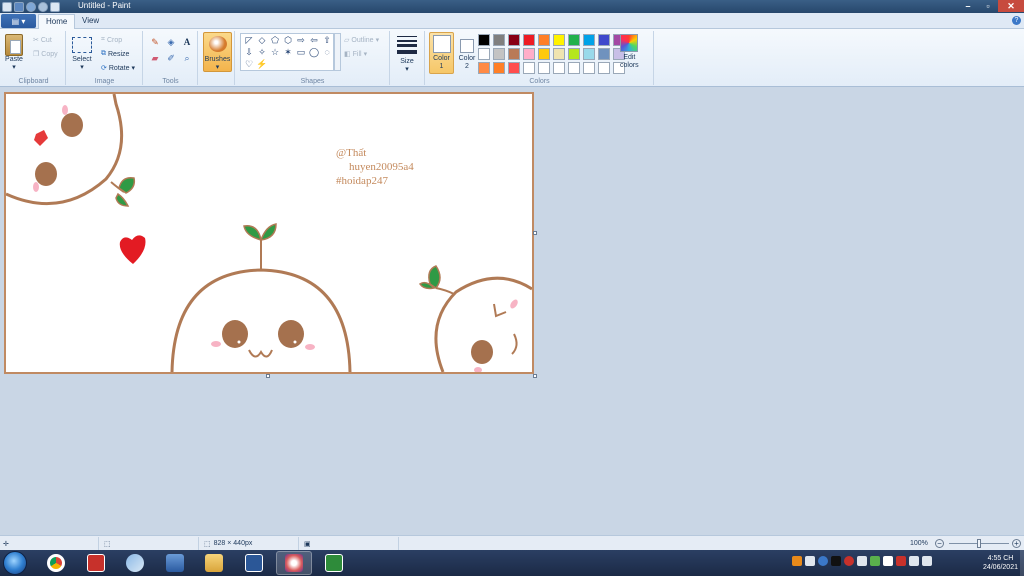  I want to click on zoom-out-button: −, so click(939, 543).